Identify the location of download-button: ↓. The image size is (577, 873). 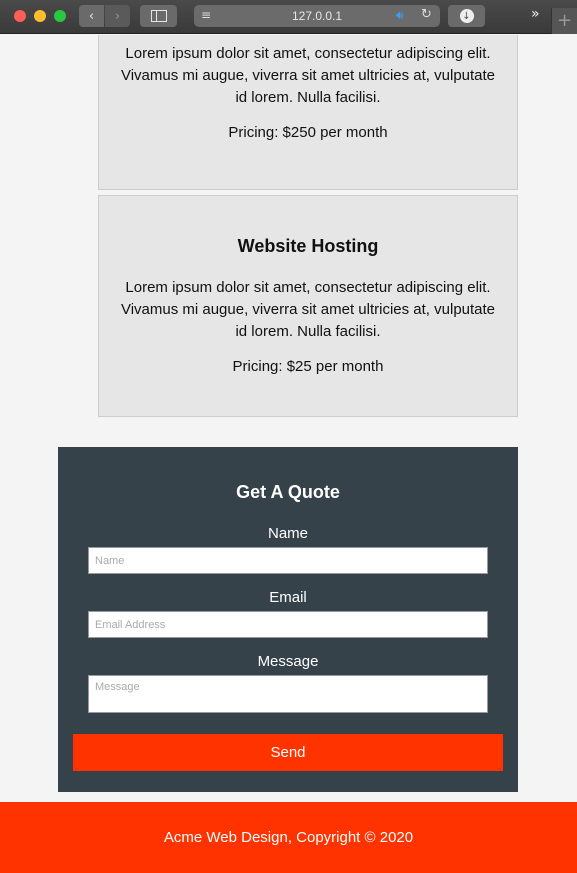
(466, 16).